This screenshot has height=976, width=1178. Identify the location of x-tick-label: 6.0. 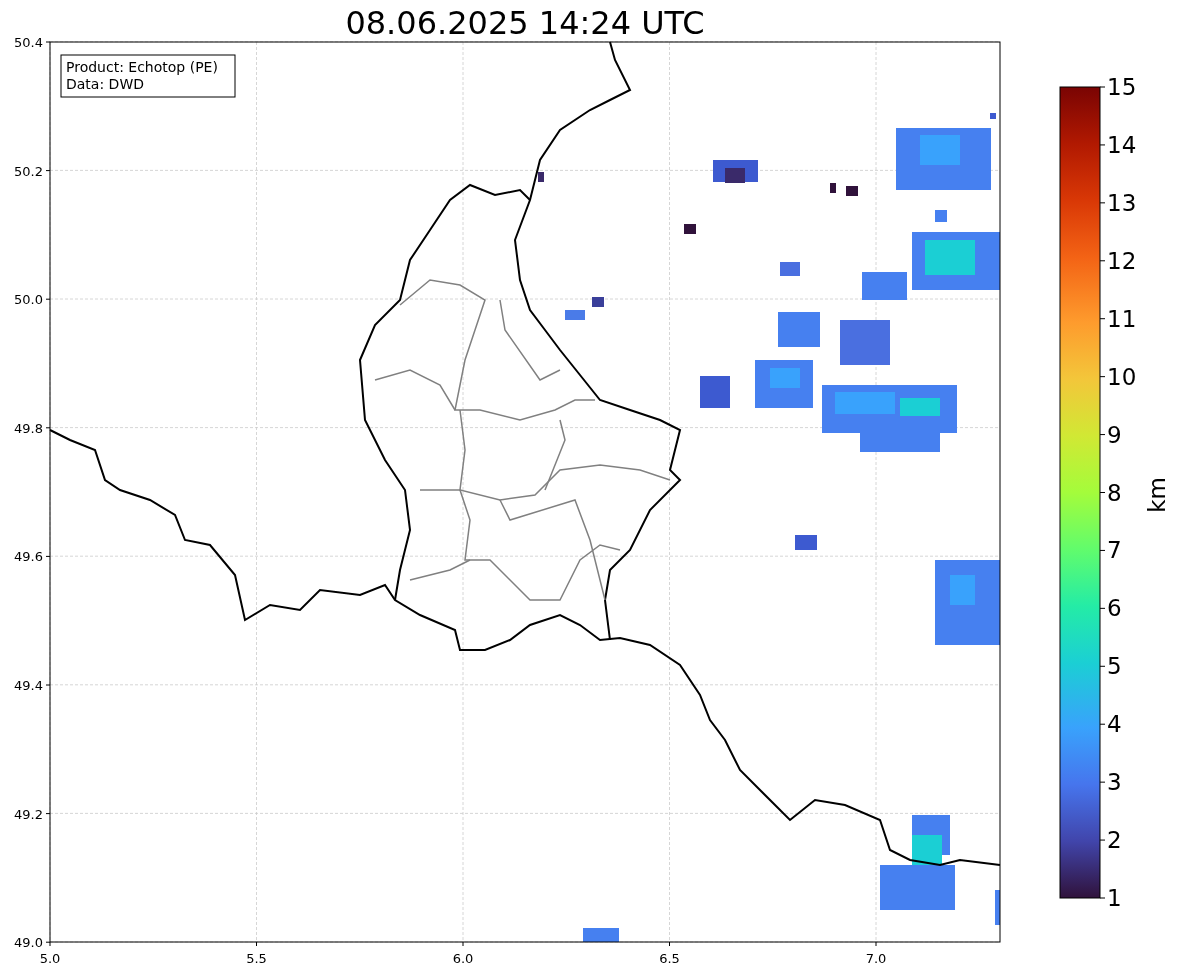
(463, 958).